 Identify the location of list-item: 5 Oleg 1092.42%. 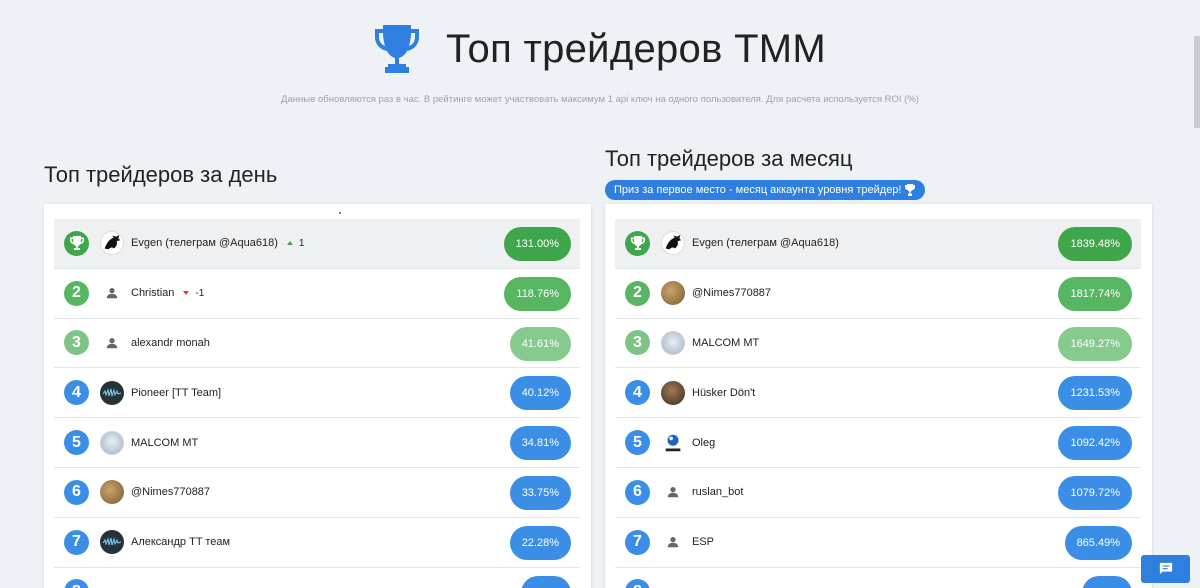
(878, 443).